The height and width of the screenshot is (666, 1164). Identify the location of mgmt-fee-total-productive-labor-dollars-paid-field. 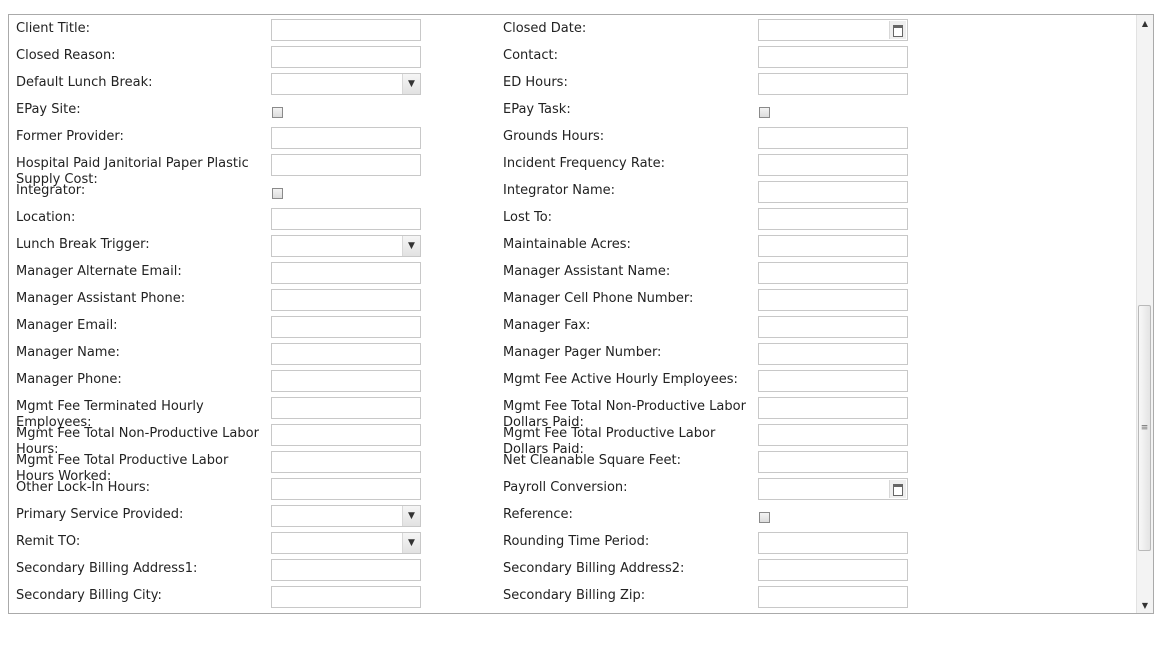
(833, 435).